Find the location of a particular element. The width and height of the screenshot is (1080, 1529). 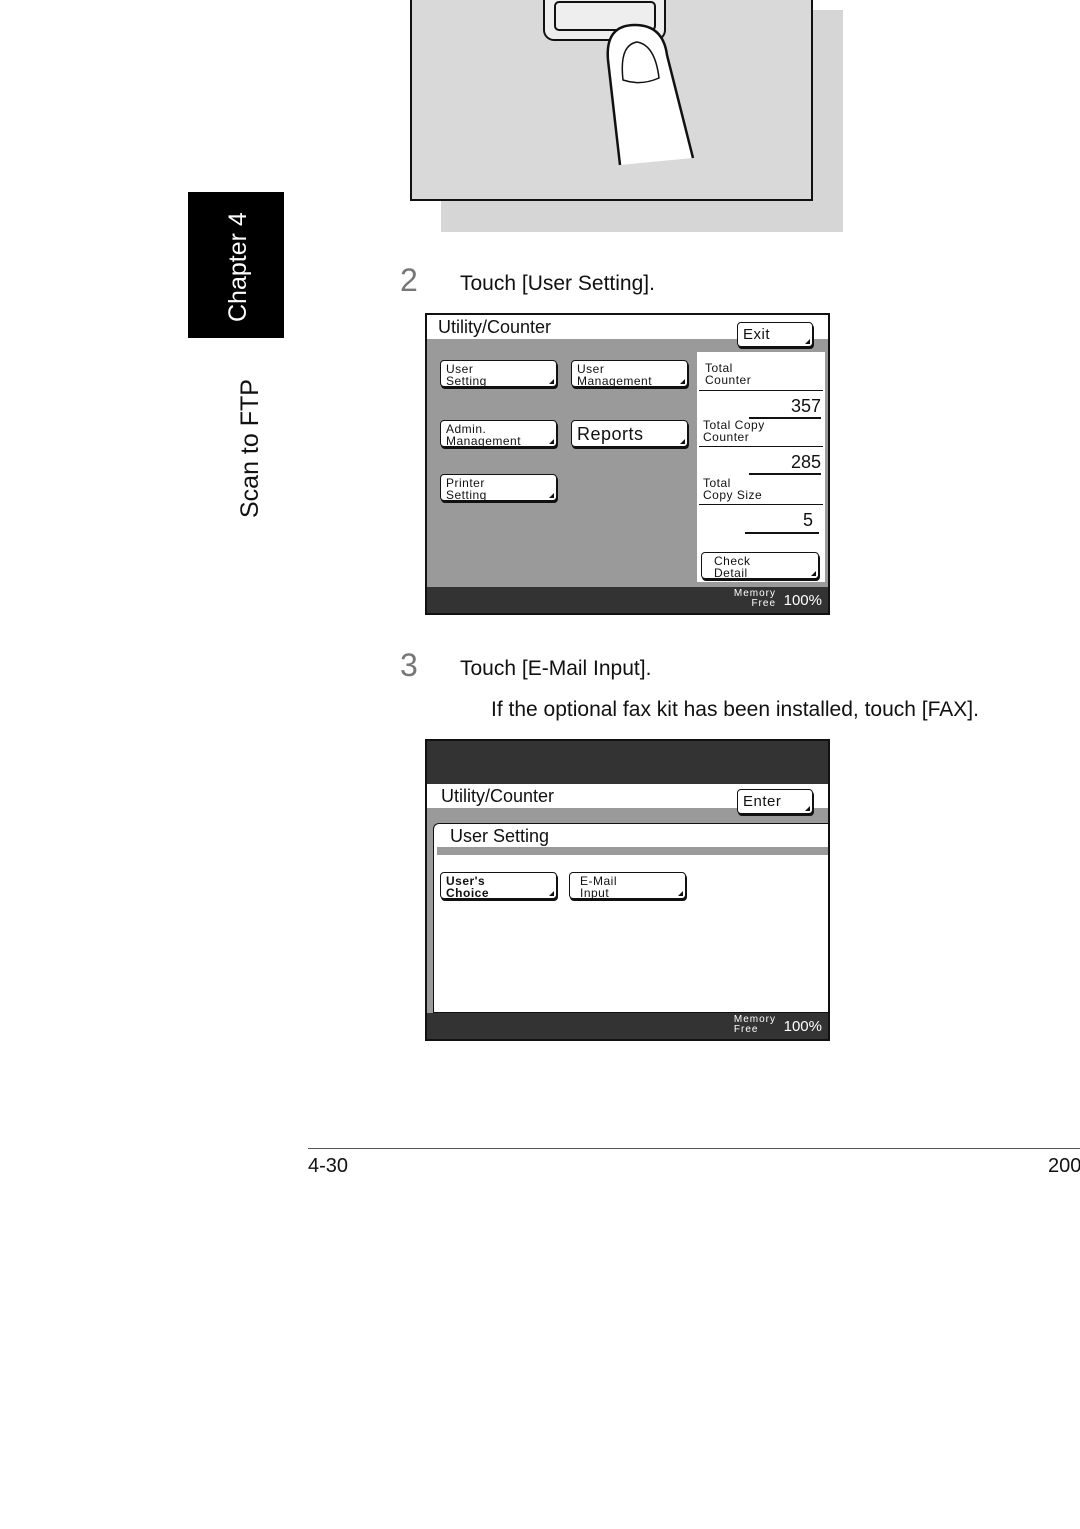

chapter-label: Chapter 4 is located at coordinates (238, 267).